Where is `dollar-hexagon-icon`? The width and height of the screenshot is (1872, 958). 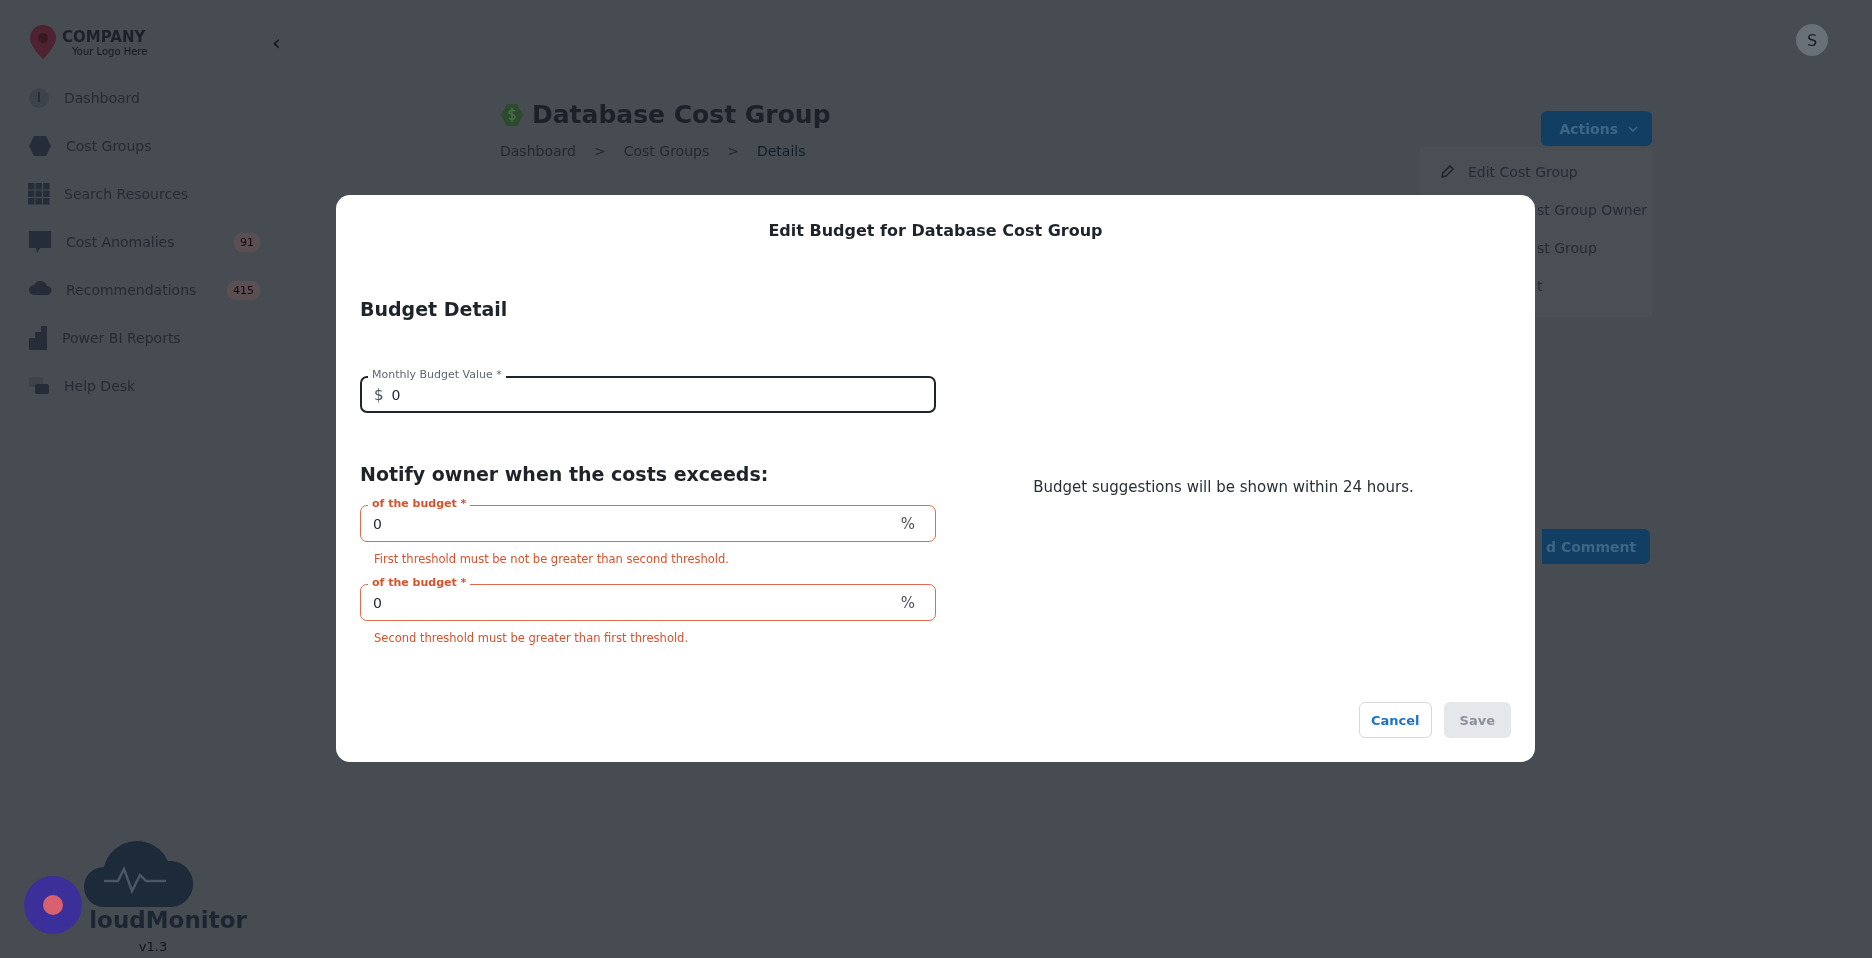
dollar-hexagon-icon is located at coordinates (512, 114).